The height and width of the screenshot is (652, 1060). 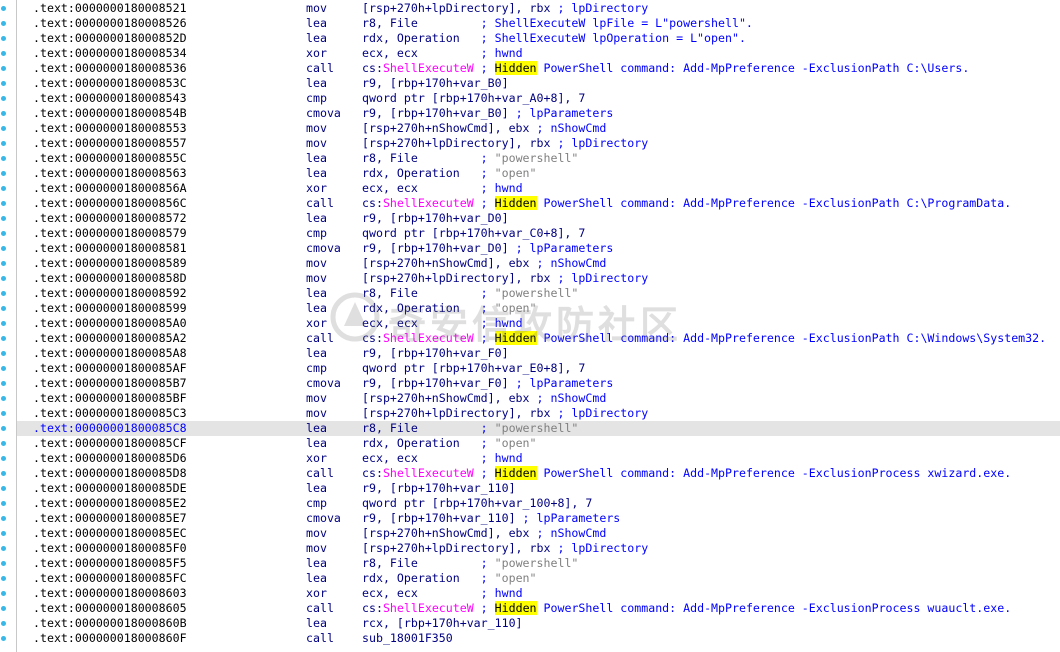 I want to click on operand-text: qword ptr [rbp+170h+var_A0+8], 7, so click(x=473, y=98).